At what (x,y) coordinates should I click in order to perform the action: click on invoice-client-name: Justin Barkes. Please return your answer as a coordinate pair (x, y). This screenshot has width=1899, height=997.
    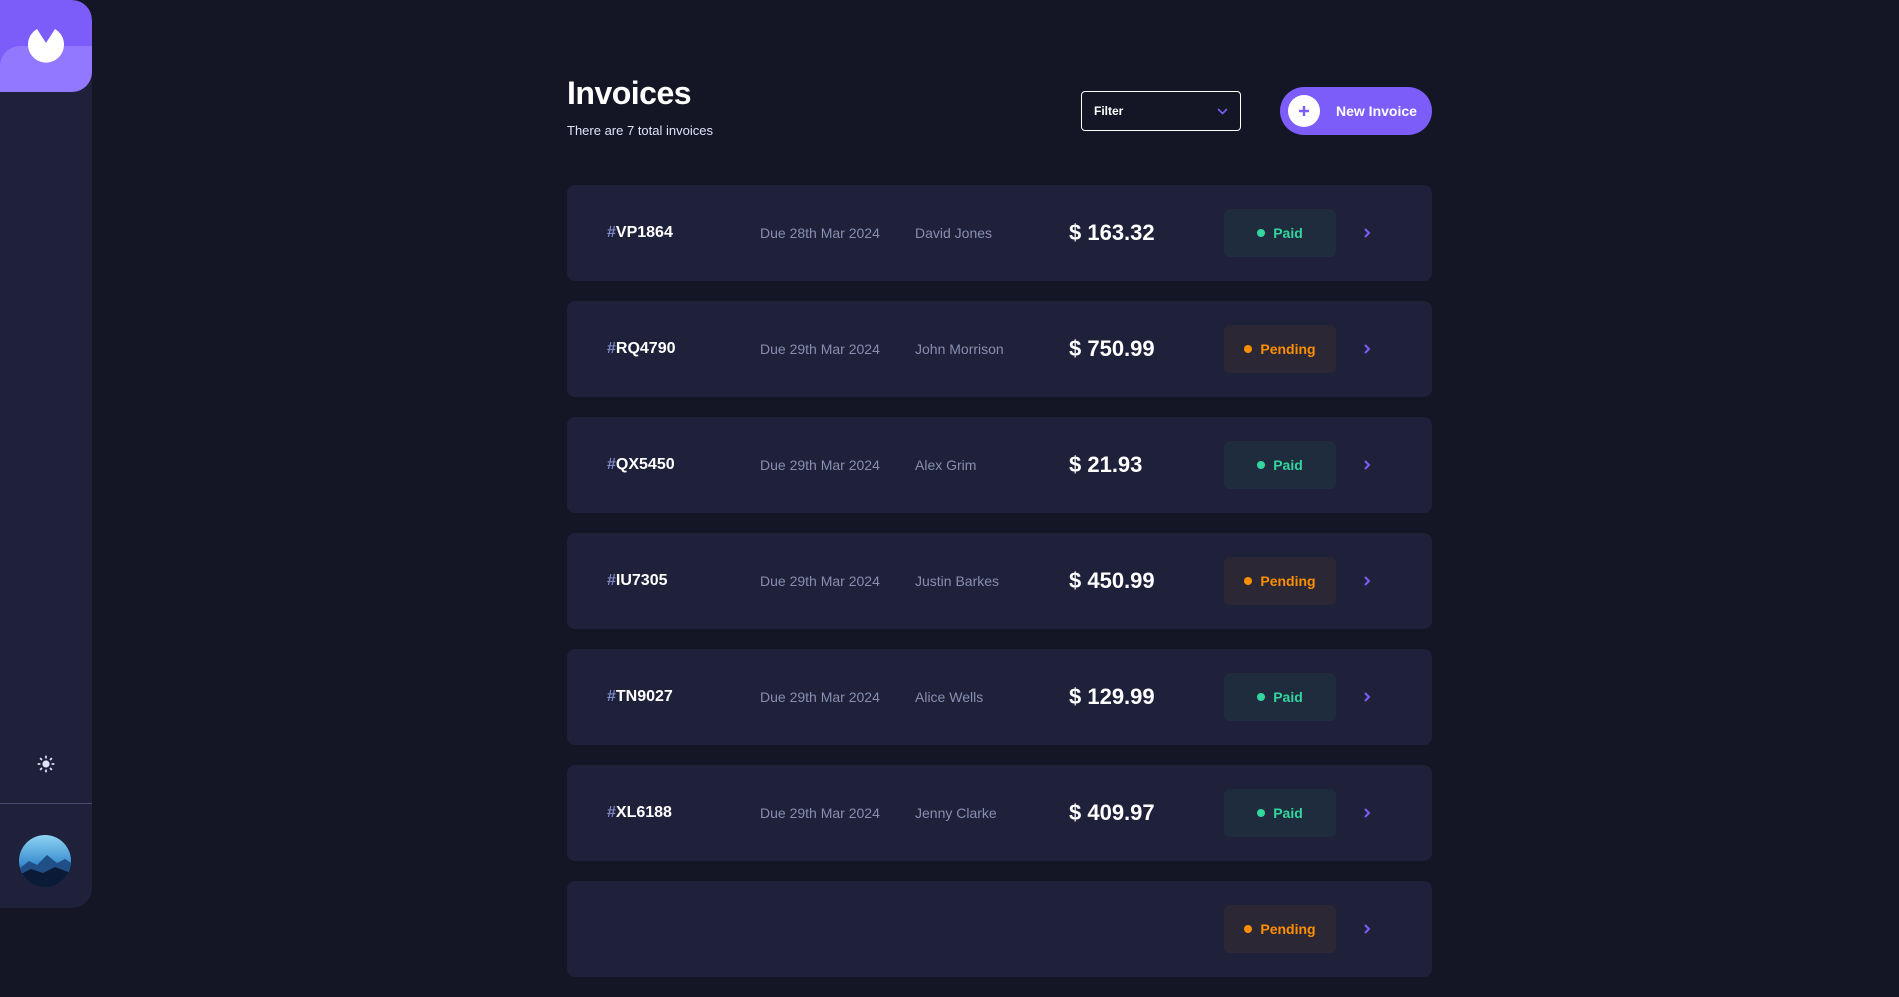
    Looking at the image, I should click on (957, 581).